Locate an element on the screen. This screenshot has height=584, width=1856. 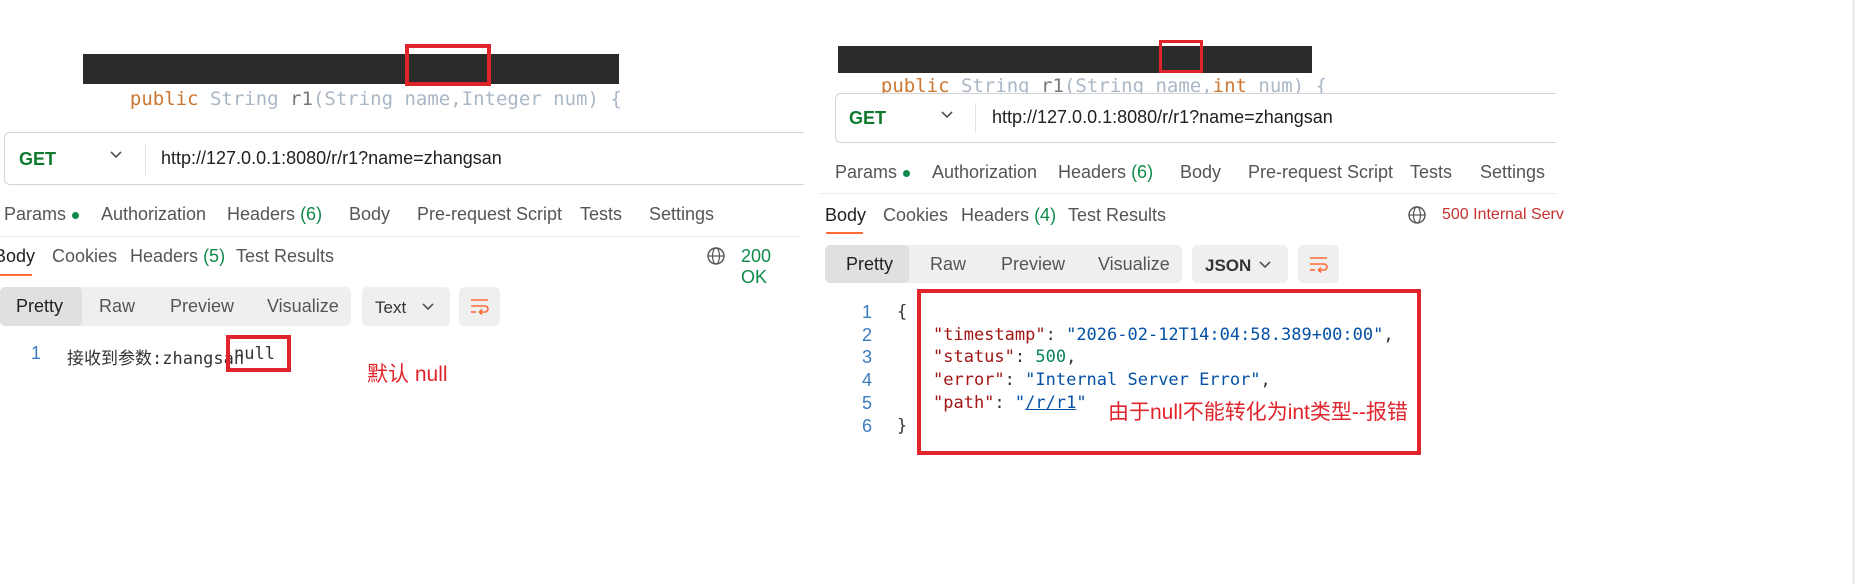
status-badge: 500 Internal Serv is located at coordinates (1503, 214).